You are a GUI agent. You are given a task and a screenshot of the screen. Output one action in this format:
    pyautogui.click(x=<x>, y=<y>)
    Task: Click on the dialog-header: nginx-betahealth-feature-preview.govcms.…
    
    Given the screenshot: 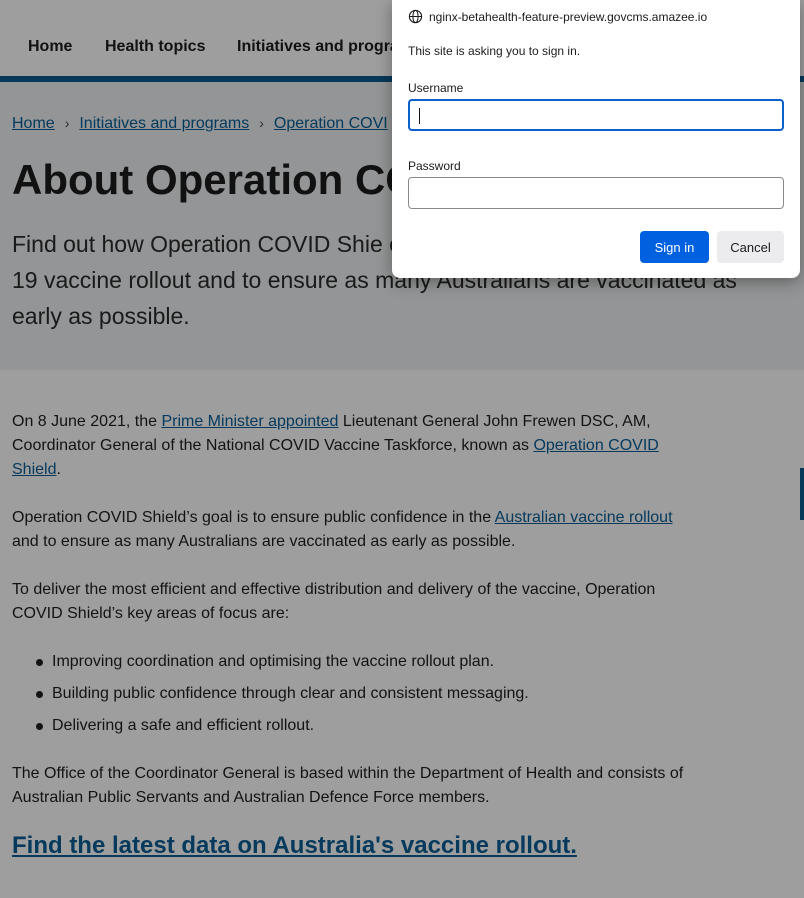 What is the action you would take?
    pyautogui.click(x=557, y=16)
    